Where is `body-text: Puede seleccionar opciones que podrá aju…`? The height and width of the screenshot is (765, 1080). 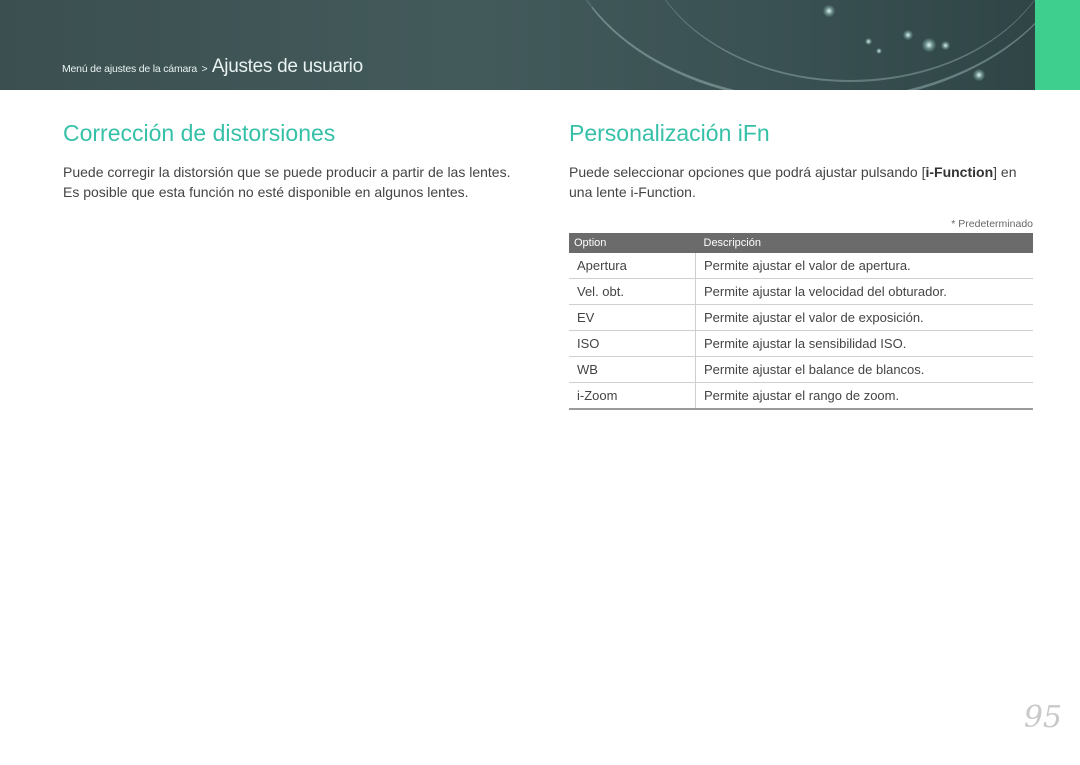 body-text: Puede seleccionar opciones que podrá aju… is located at coordinates (747, 172).